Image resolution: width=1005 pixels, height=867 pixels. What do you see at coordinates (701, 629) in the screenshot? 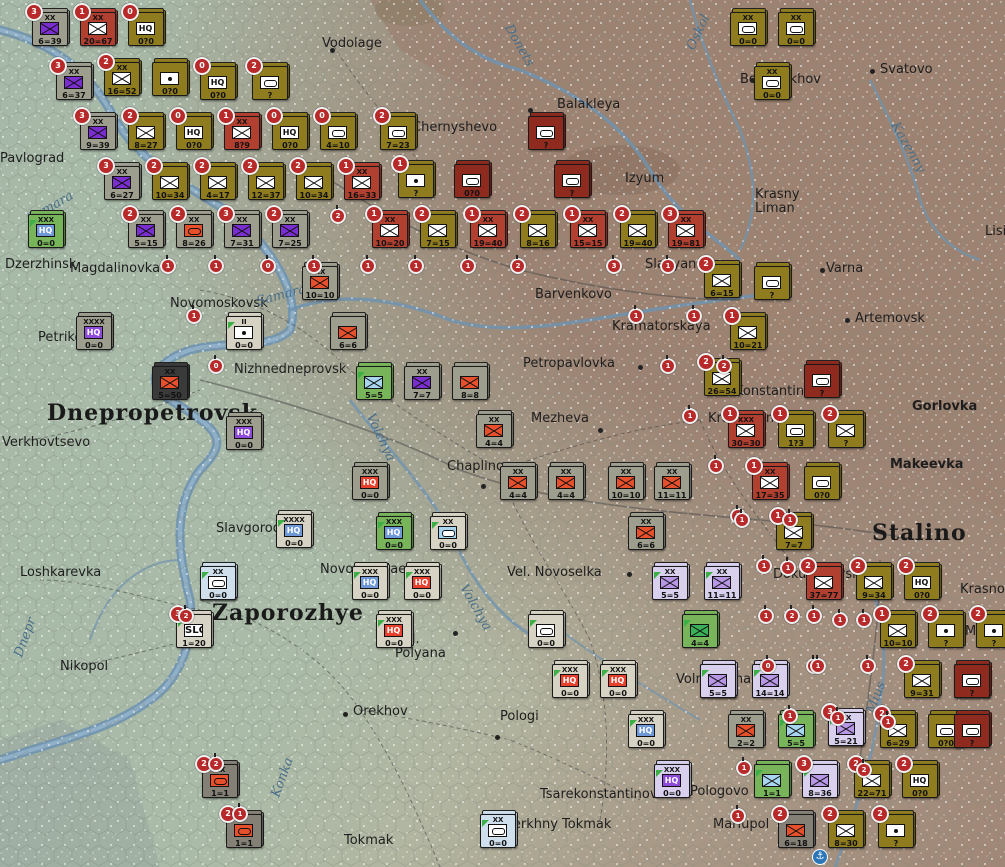
I see `unit-counter: 4=4` at bounding box center [701, 629].